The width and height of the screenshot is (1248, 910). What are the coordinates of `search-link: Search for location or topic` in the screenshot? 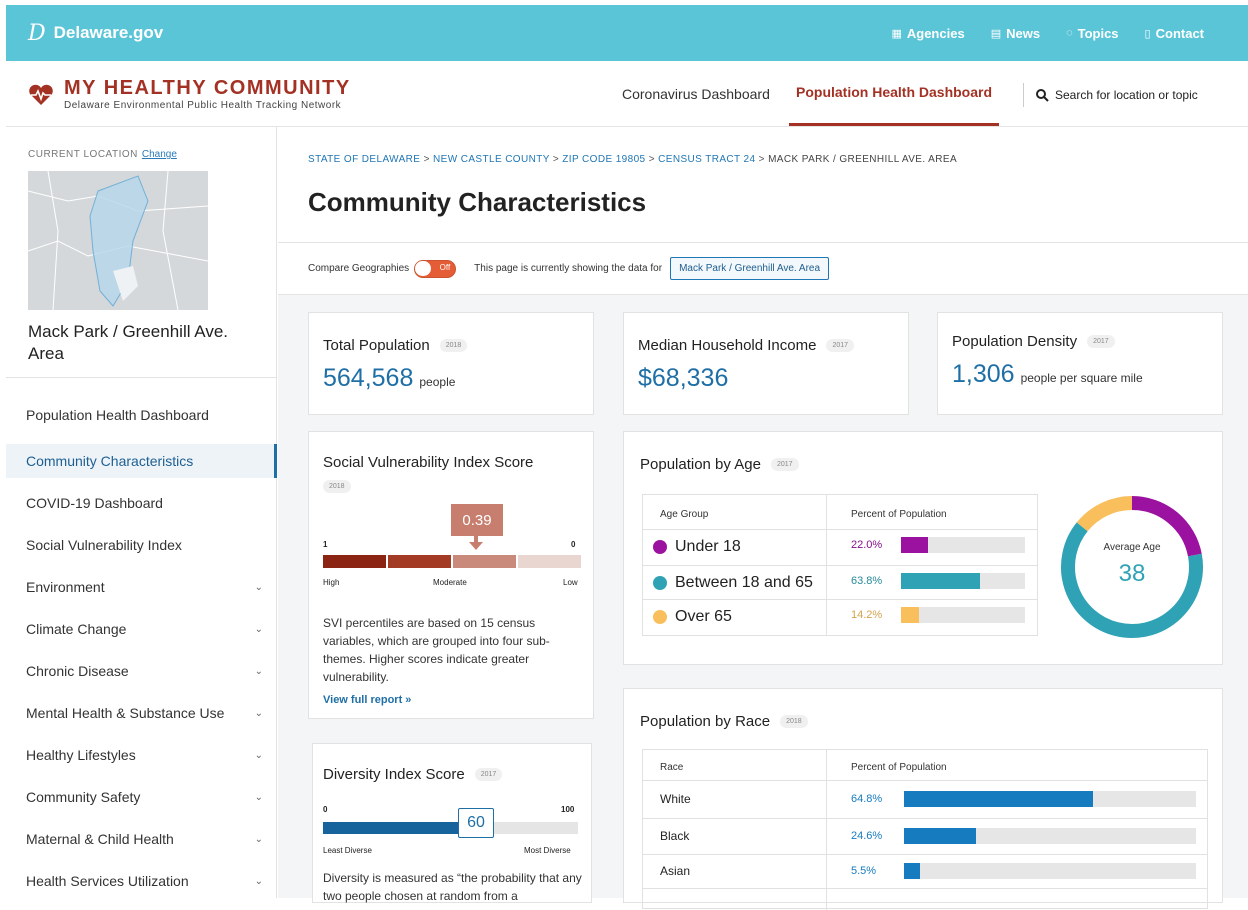 It's located at (1110, 95).